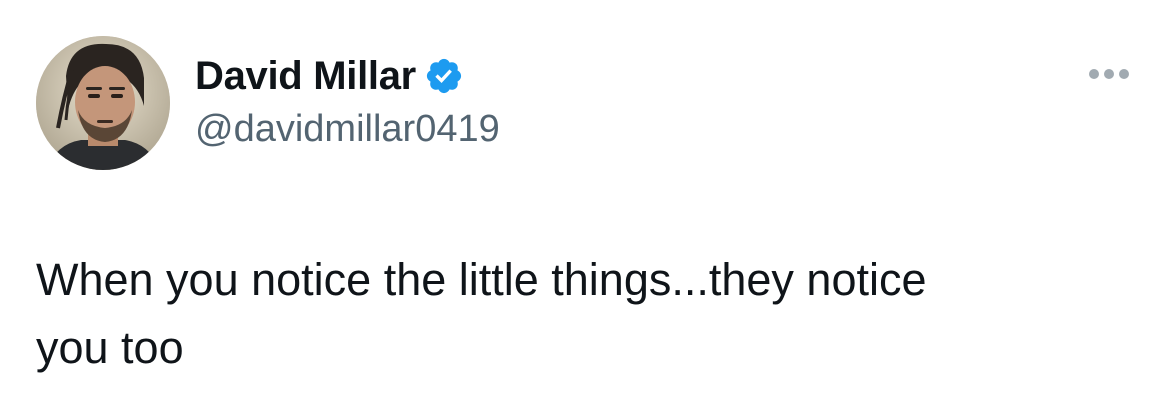 The height and width of the screenshot is (402, 1170). Describe the element at coordinates (1109, 74) in the screenshot. I see `more-horizontal-icon` at that location.